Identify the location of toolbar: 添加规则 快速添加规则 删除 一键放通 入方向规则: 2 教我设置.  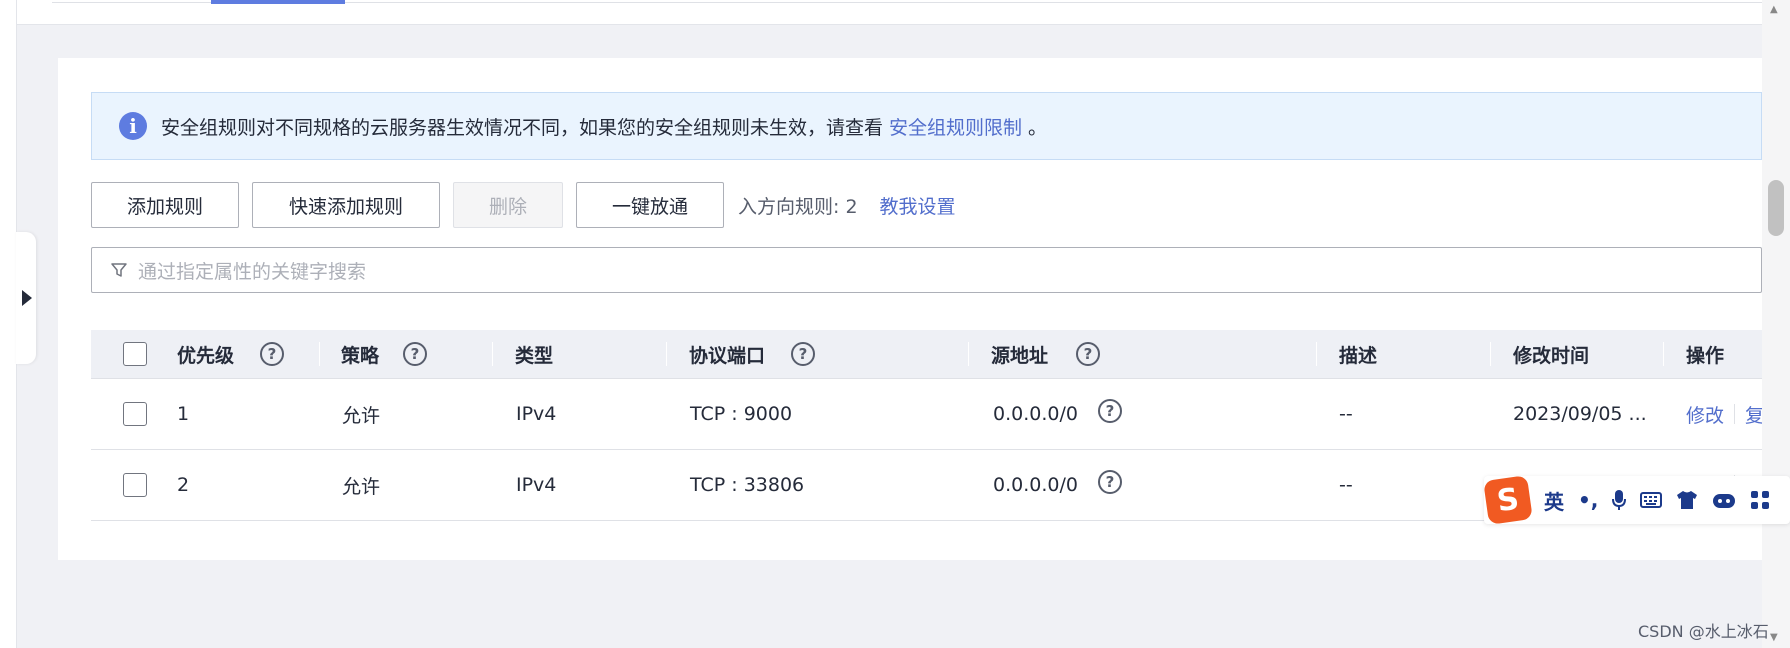
(523, 205).